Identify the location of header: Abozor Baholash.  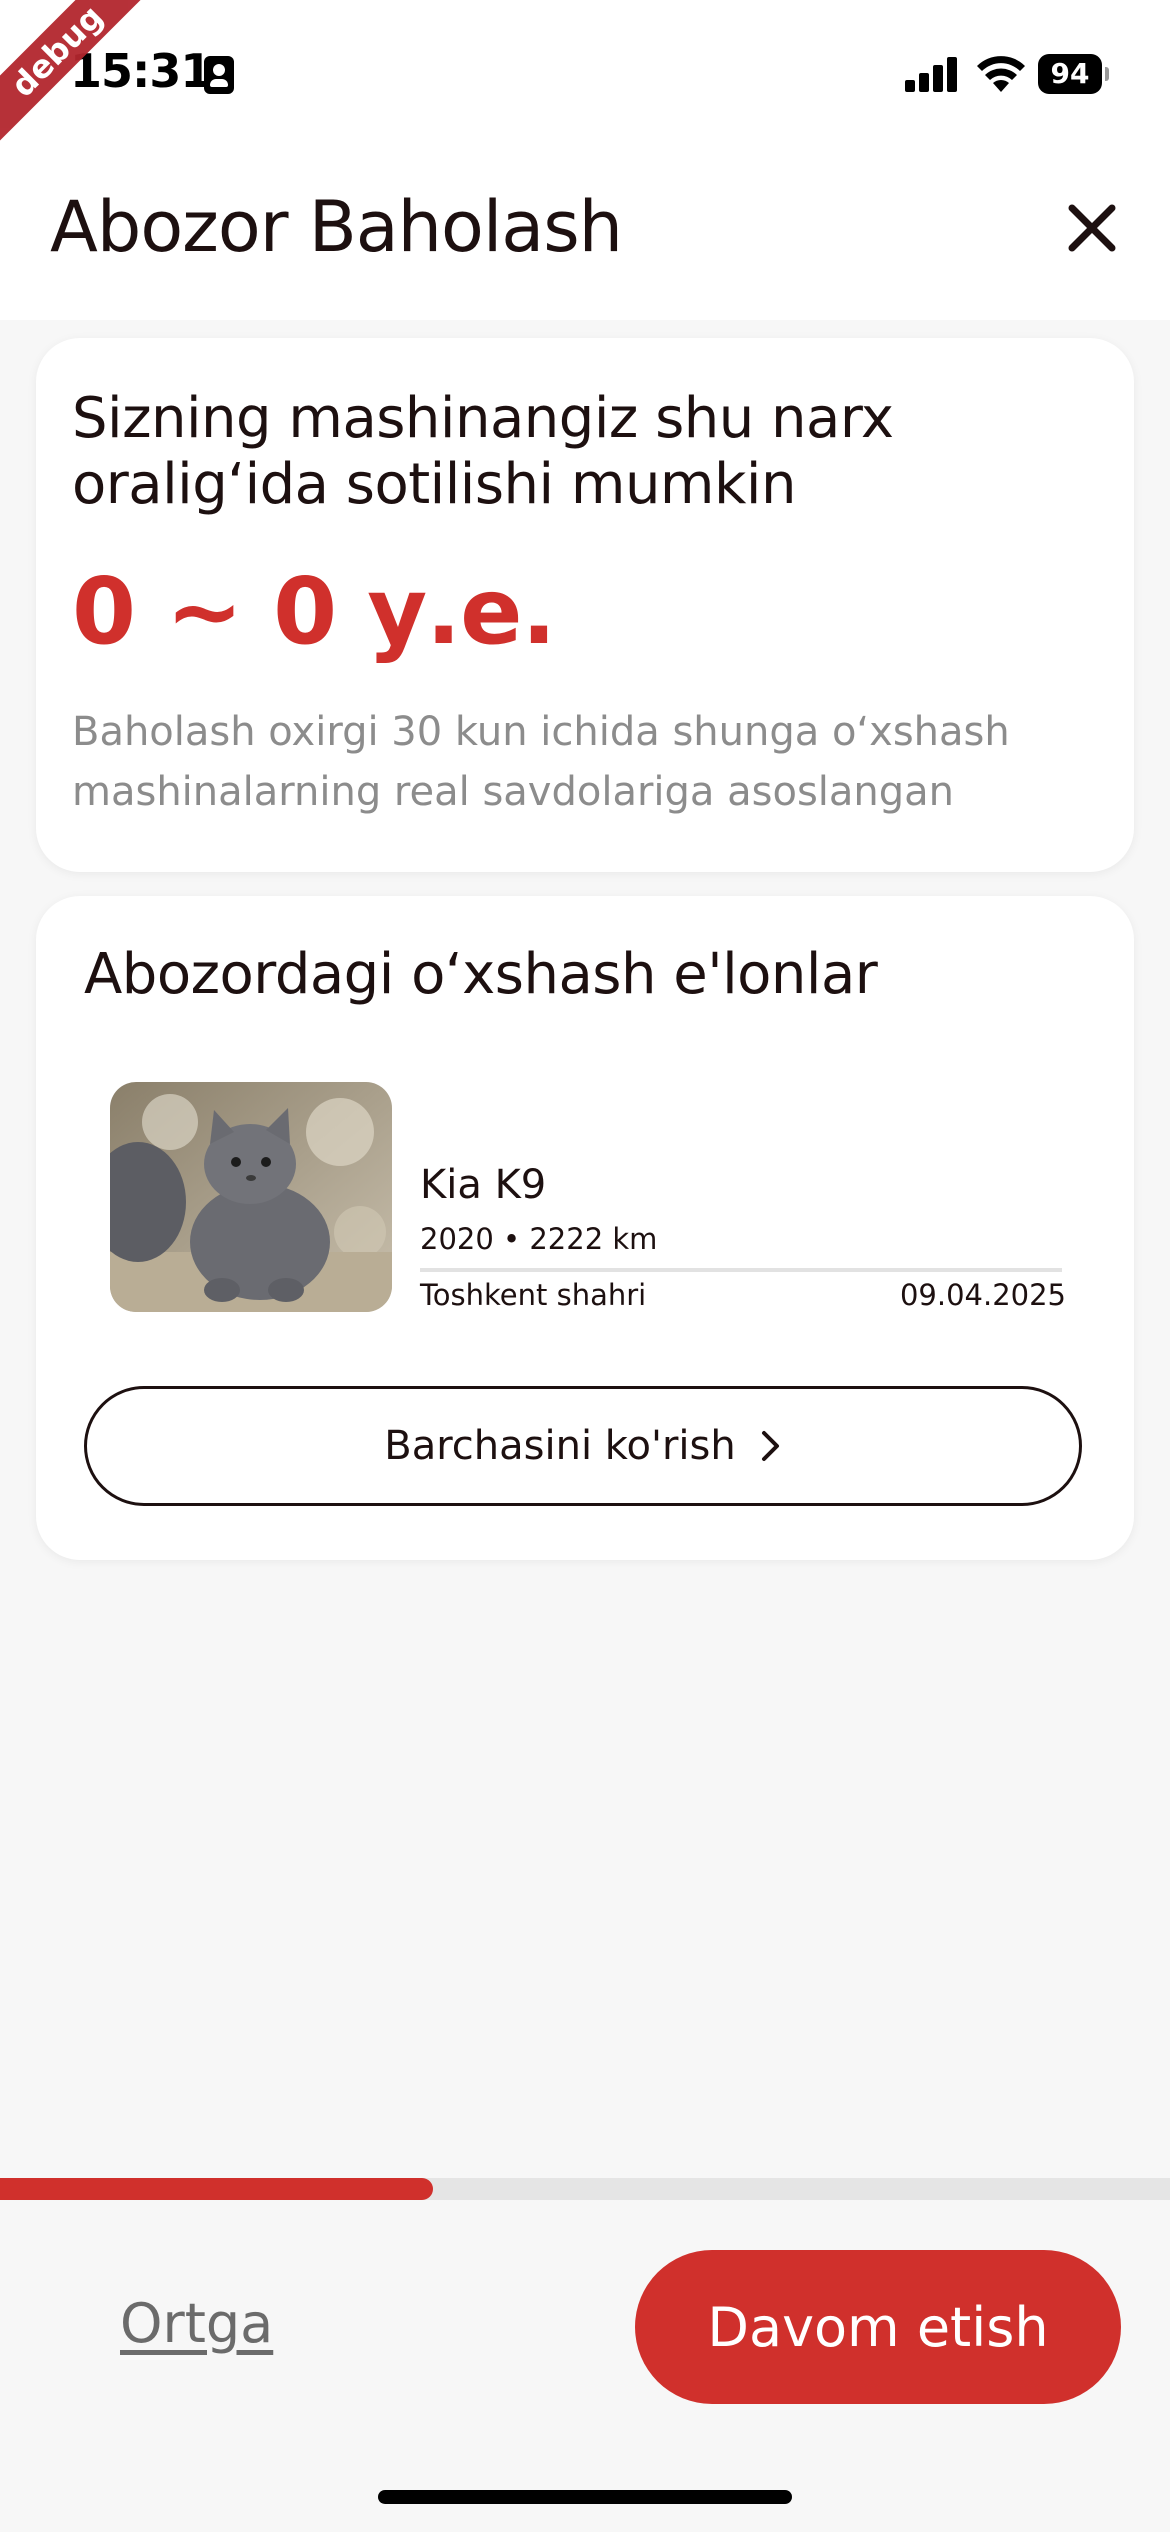
(585, 235).